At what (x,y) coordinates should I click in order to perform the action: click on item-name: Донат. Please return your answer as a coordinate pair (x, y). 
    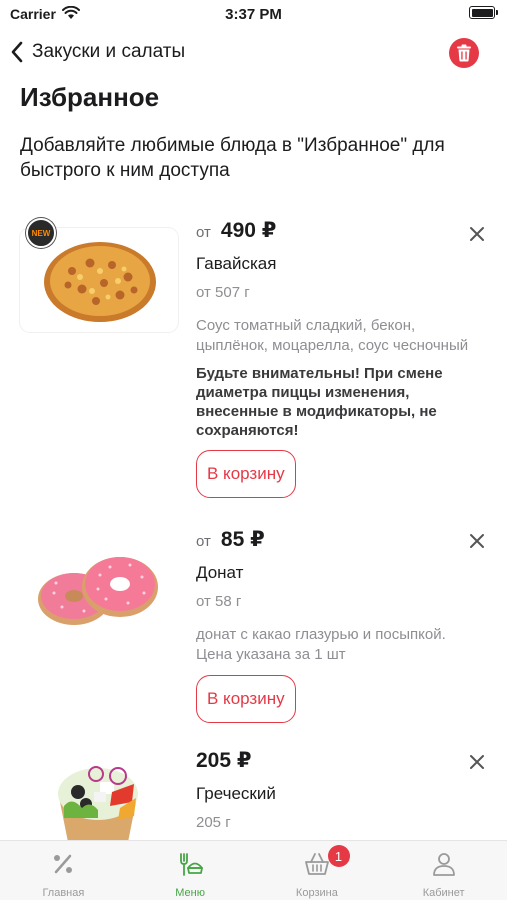
    Looking at the image, I should click on (220, 572).